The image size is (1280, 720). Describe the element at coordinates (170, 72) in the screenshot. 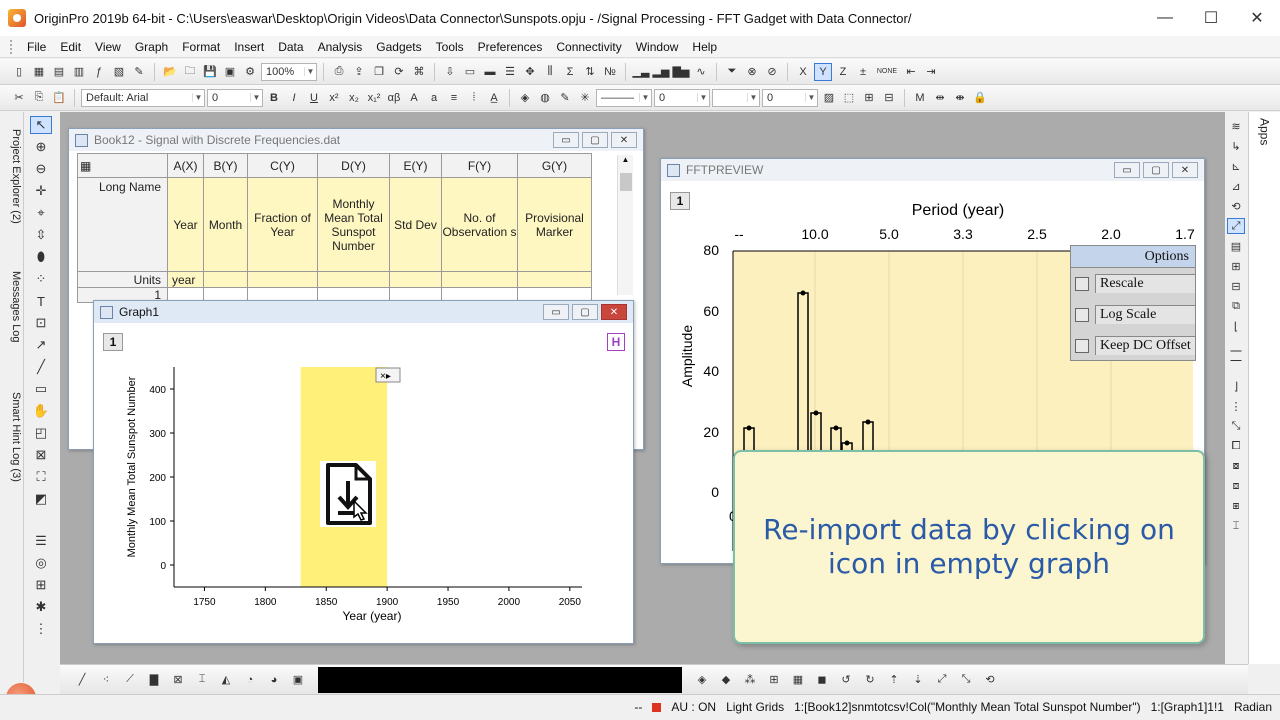

I see `open-icon: 📂` at that location.